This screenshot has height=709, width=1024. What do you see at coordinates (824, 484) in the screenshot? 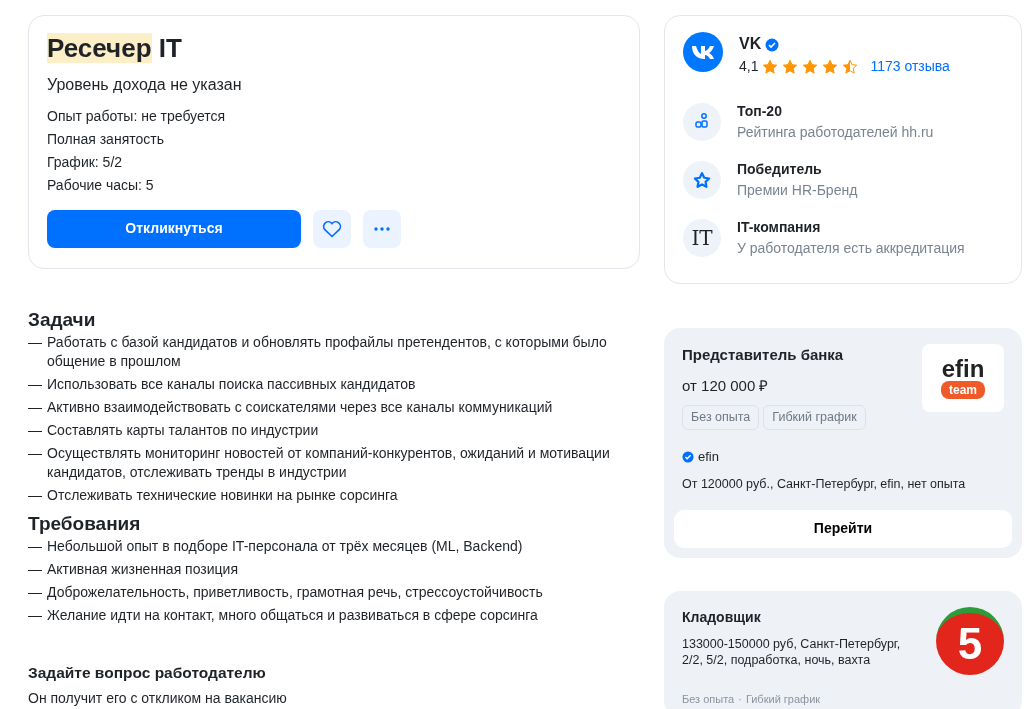
I see `ad-description: От 120000 руб., Санкт-Петербург, efin, нет опыта` at bounding box center [824, 484].